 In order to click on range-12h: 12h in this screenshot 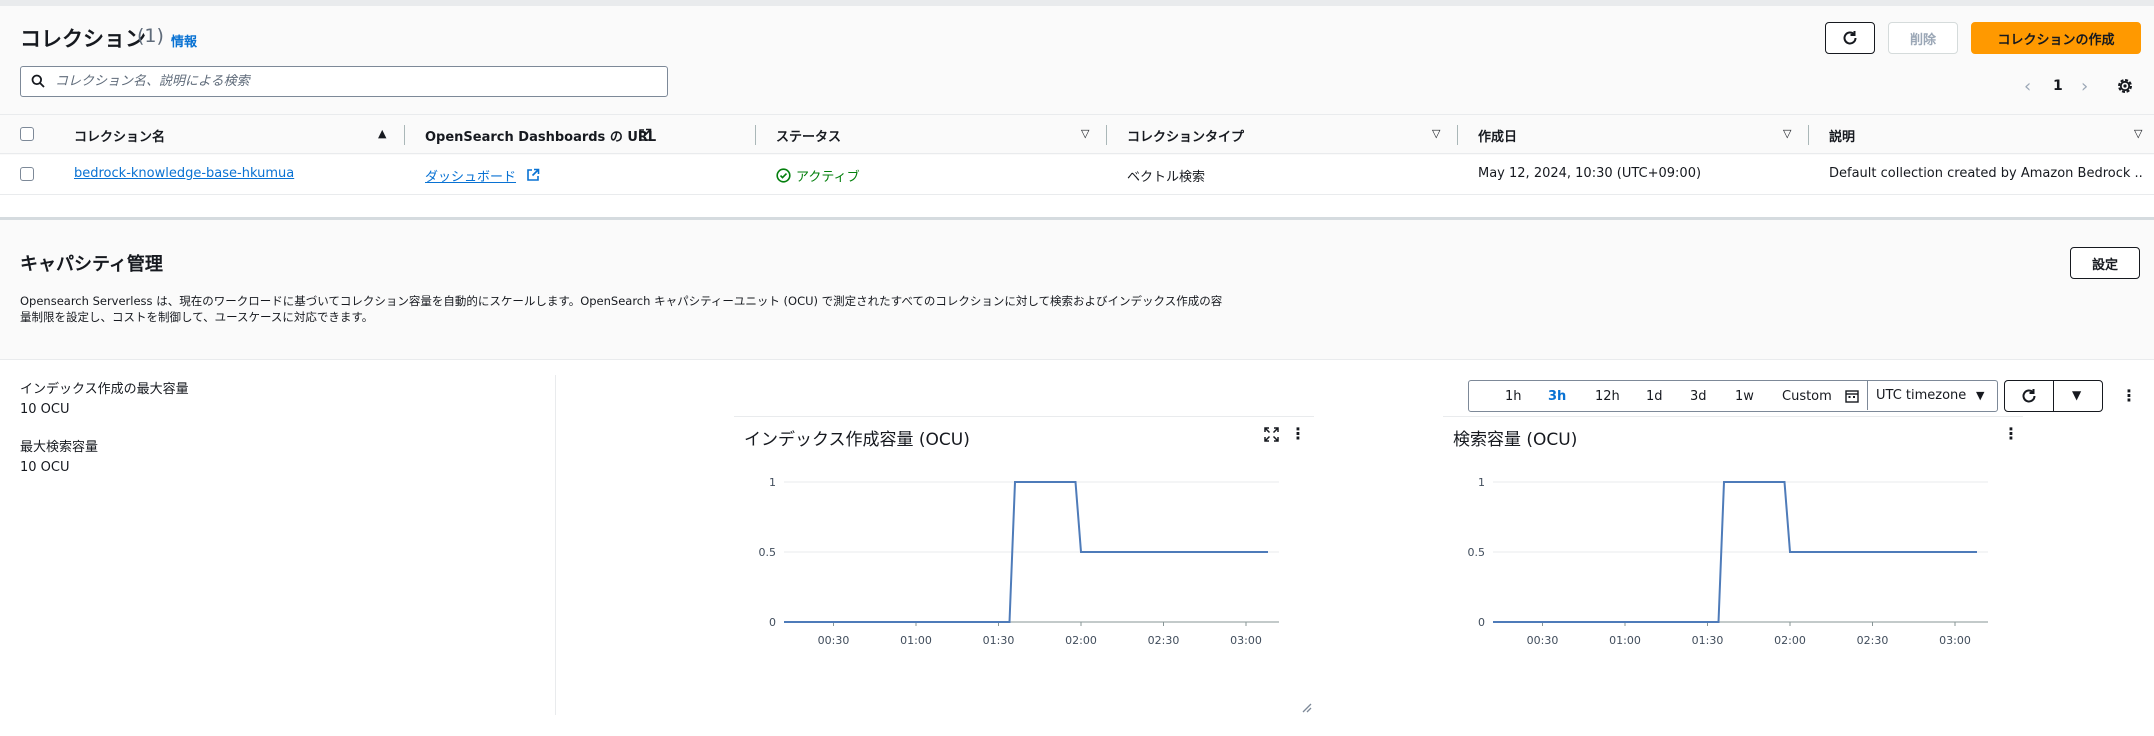, I will do `click(1607, 396)`.